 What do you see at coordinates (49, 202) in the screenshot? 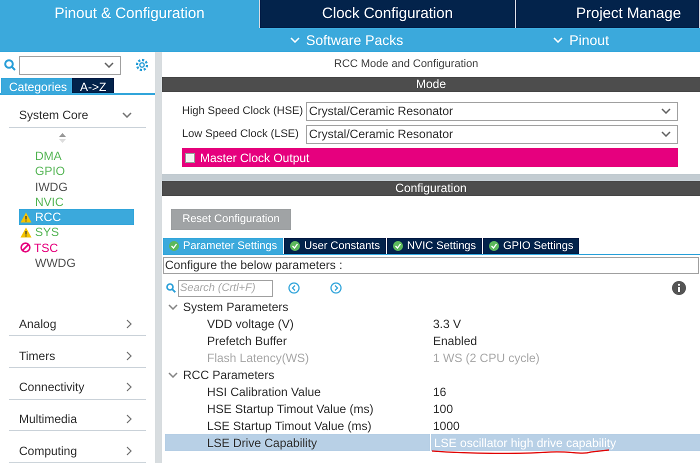
I see `peripheral-label: NVIC` at bounding box center [49, 202].